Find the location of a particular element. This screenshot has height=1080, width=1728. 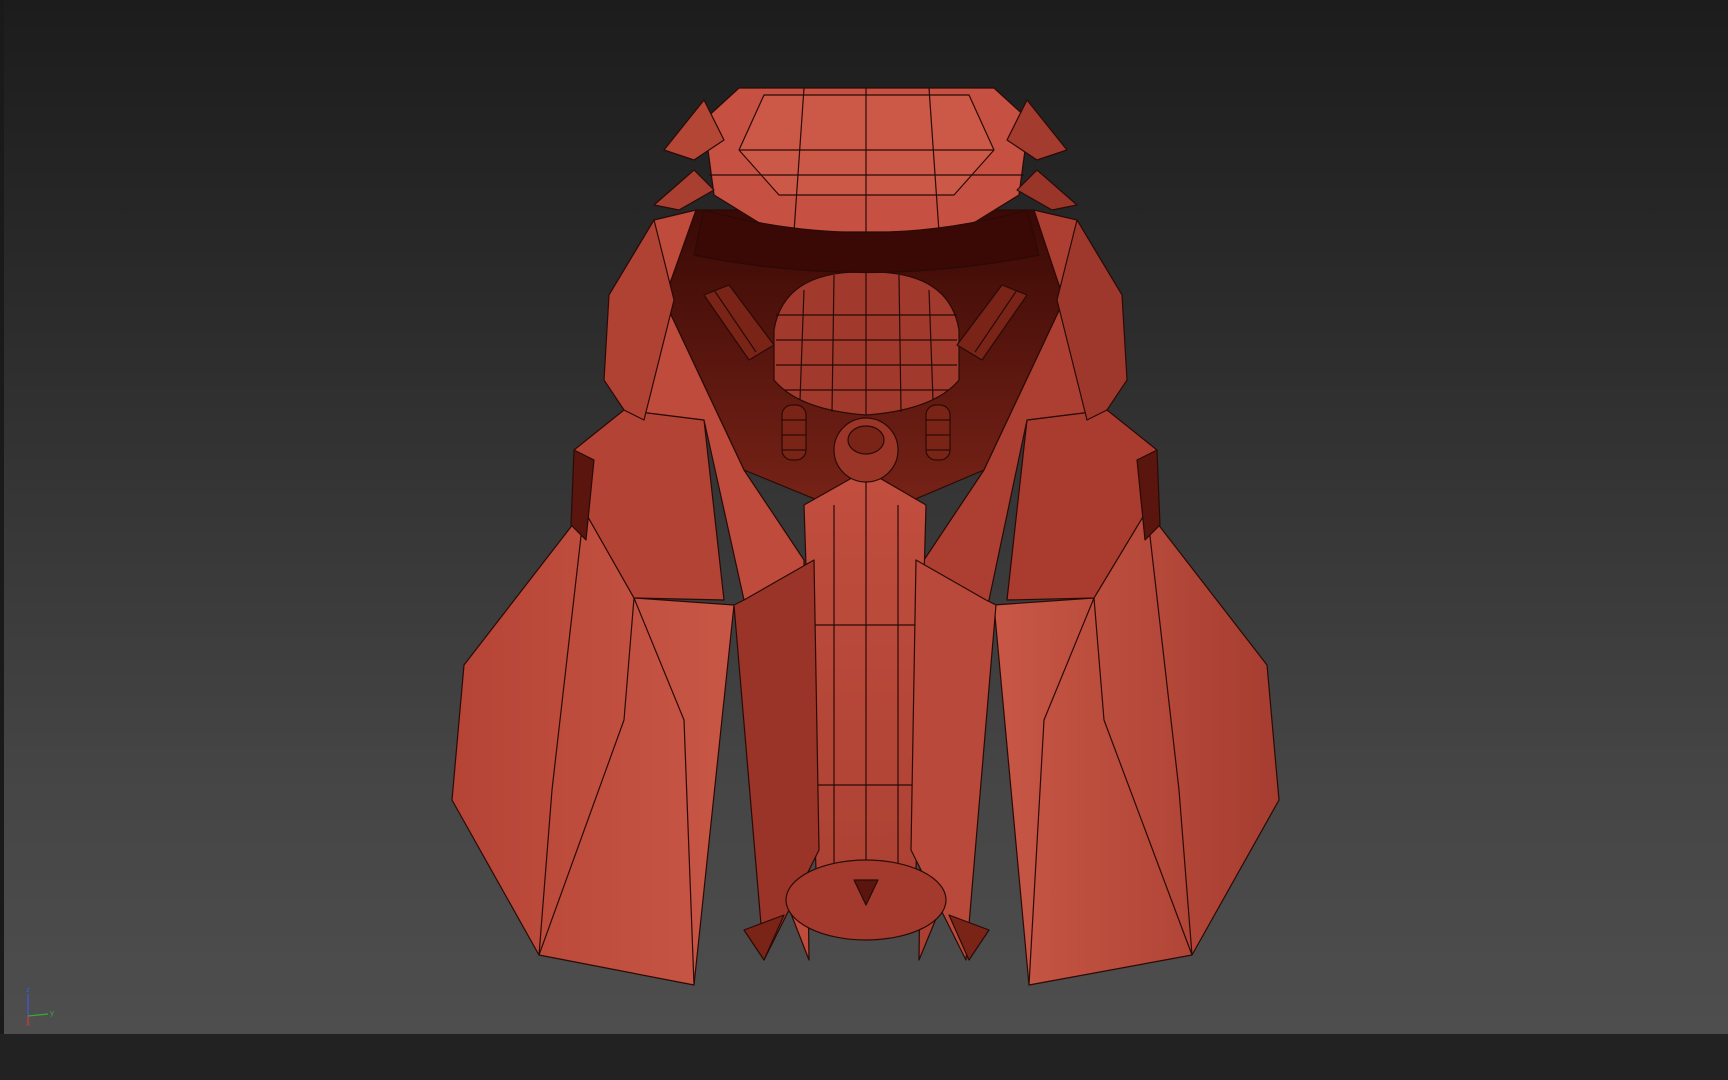

axis-gizmo: z y x is located at coordinates (40, 1006).